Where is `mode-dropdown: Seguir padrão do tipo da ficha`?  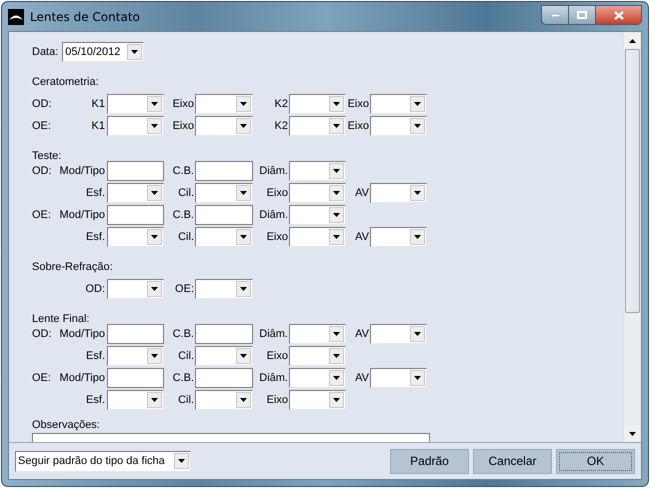 mode-dropdown: Seguir padrão do tipo da ficha is located at coordinates (103, 461).